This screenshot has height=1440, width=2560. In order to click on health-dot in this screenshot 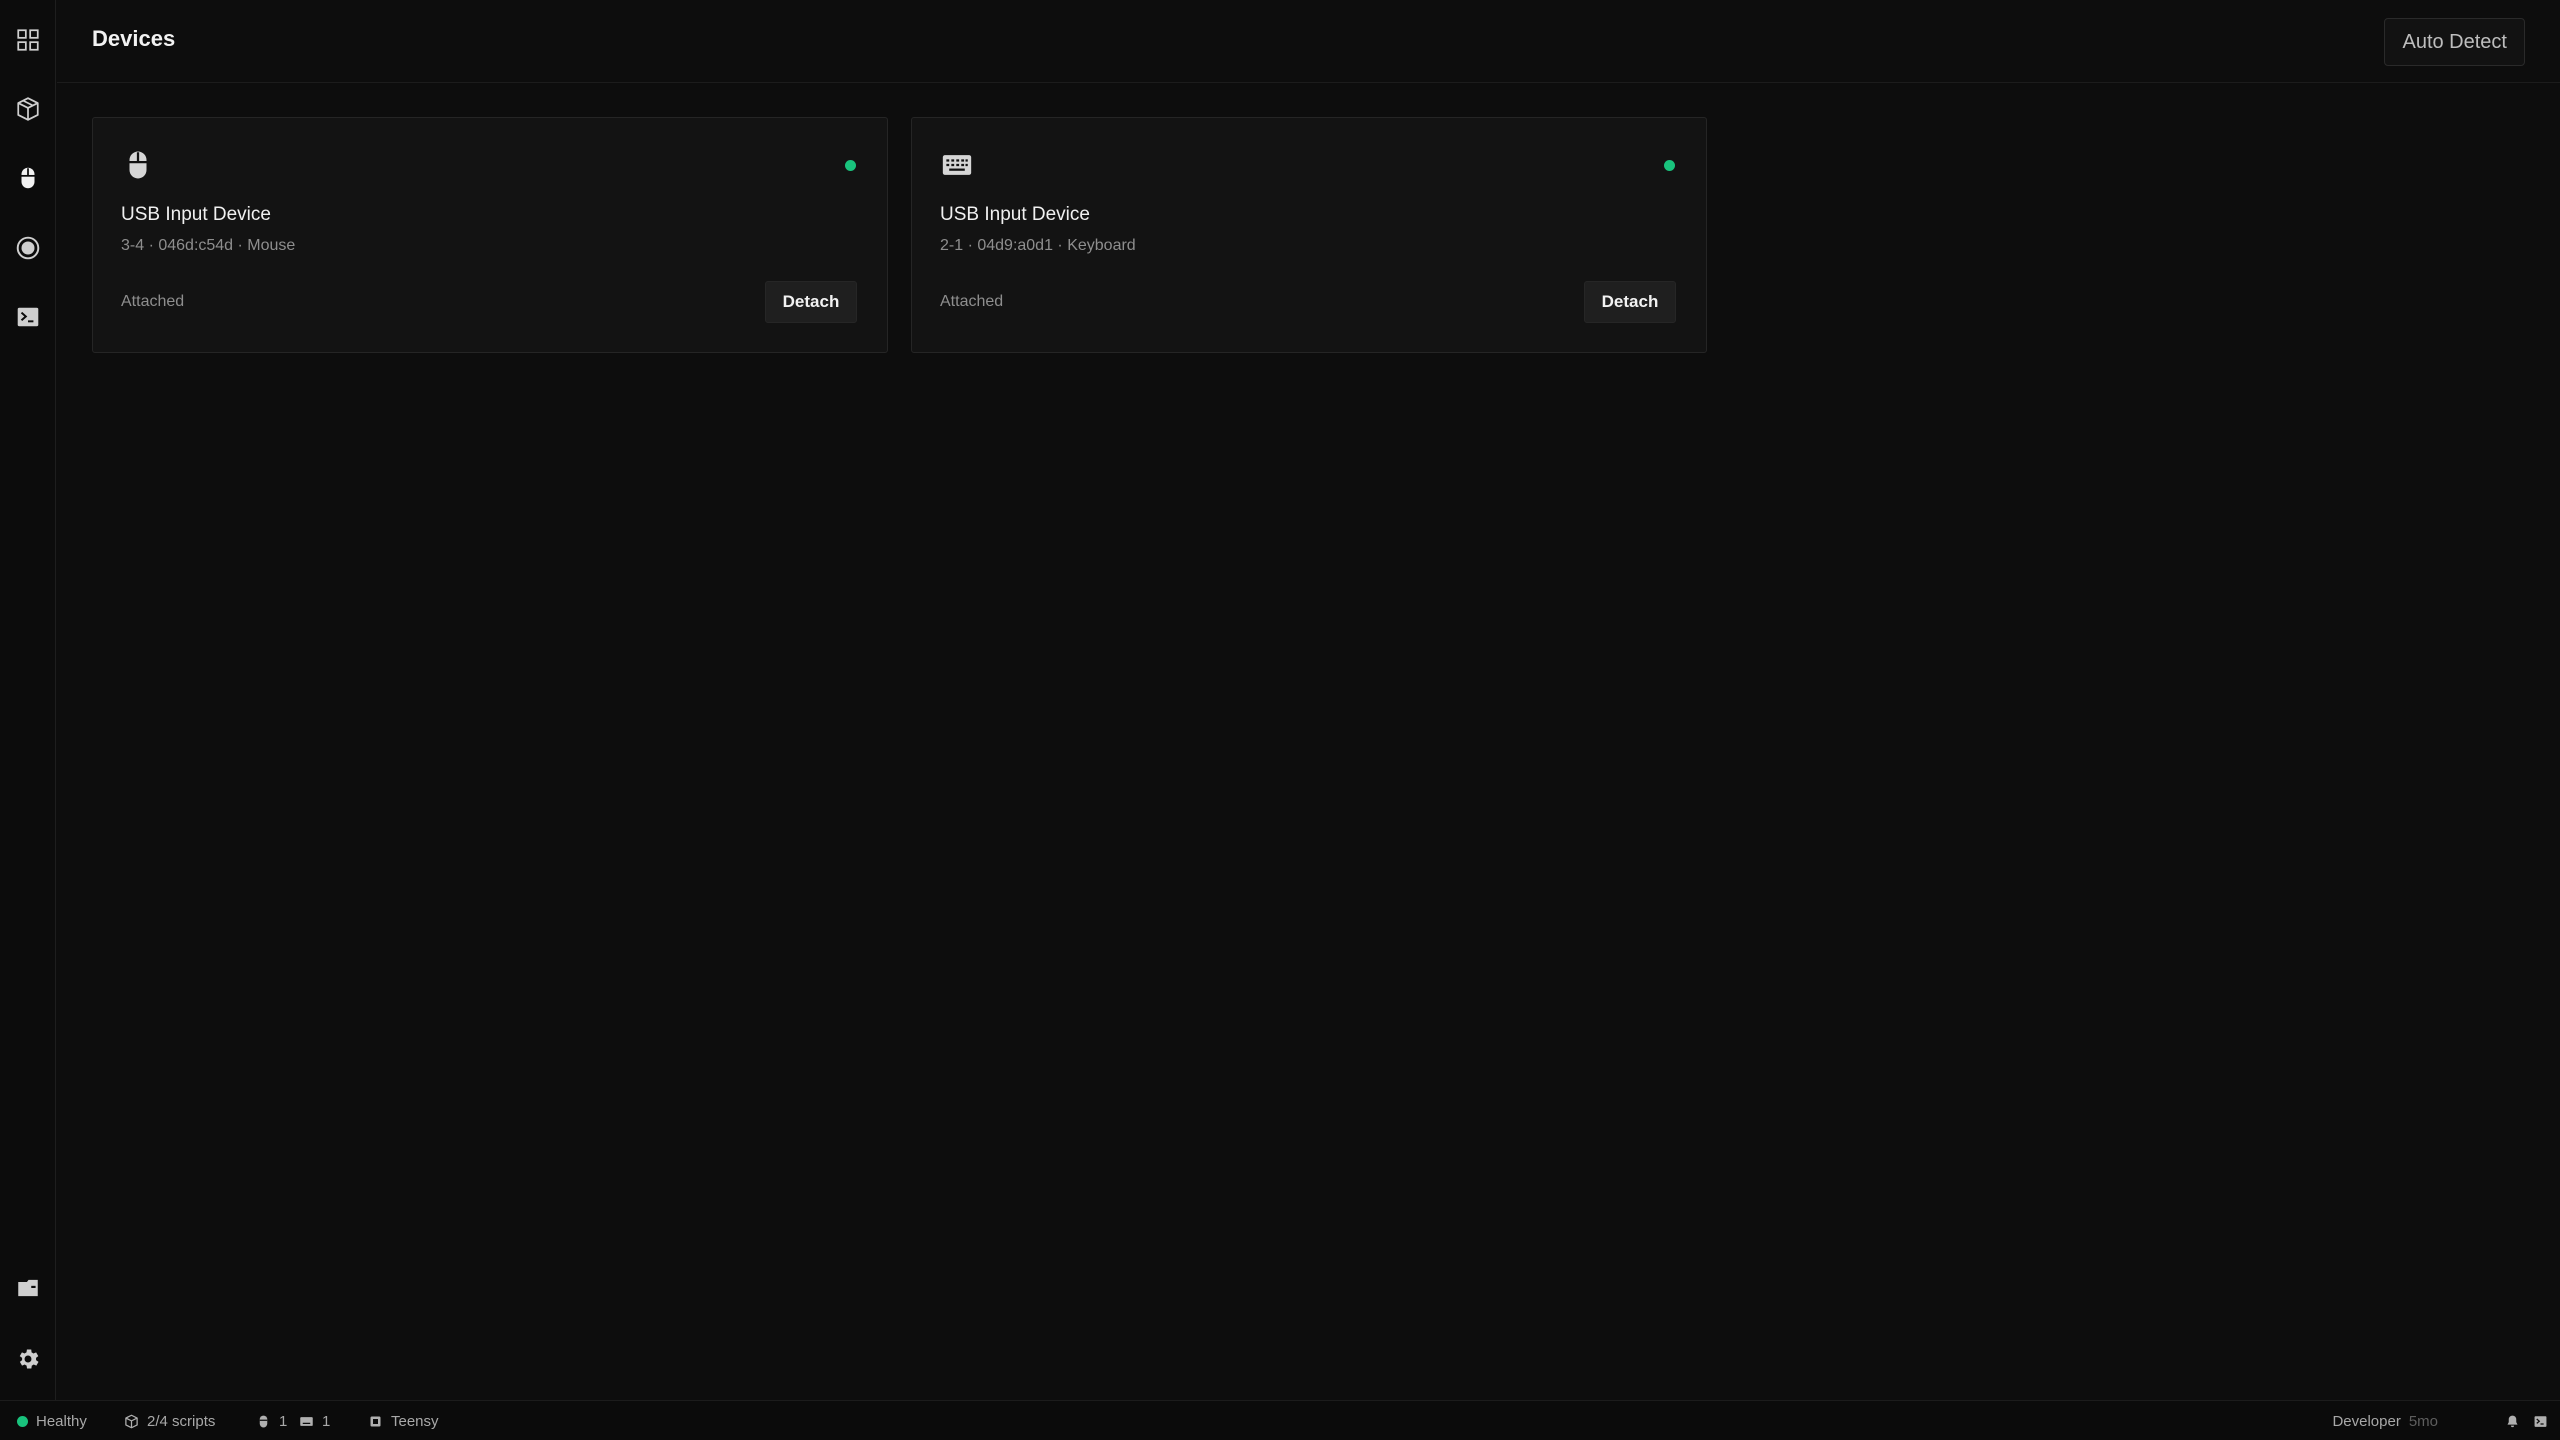, I will do `click(22, 1421)`.